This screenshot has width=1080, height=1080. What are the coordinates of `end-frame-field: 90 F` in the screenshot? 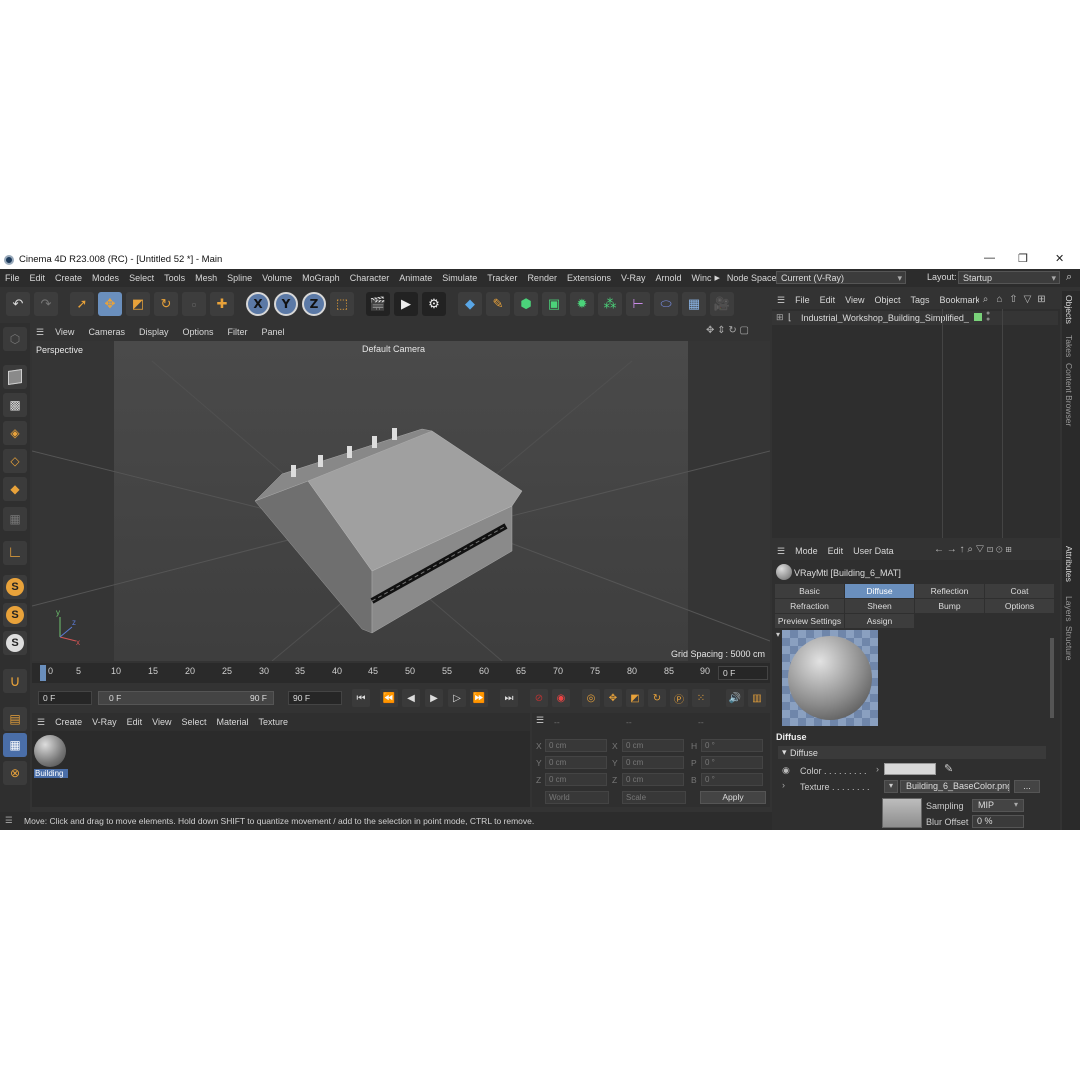 It's located at (315, 698).